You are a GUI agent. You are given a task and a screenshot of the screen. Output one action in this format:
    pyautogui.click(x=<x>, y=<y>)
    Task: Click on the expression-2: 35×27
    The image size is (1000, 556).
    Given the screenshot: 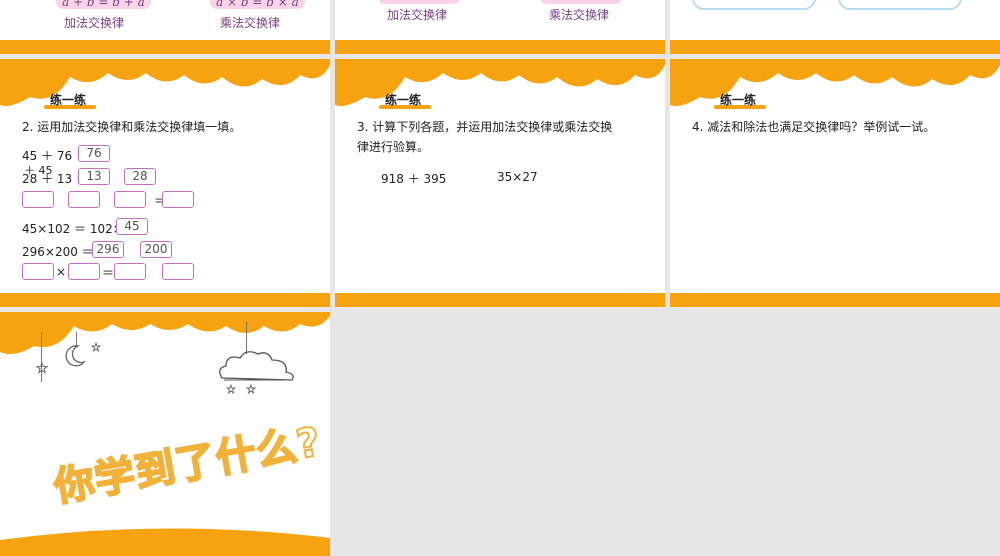 What is the action you would take?
    pyautogui.click(x=517, y=177)
    